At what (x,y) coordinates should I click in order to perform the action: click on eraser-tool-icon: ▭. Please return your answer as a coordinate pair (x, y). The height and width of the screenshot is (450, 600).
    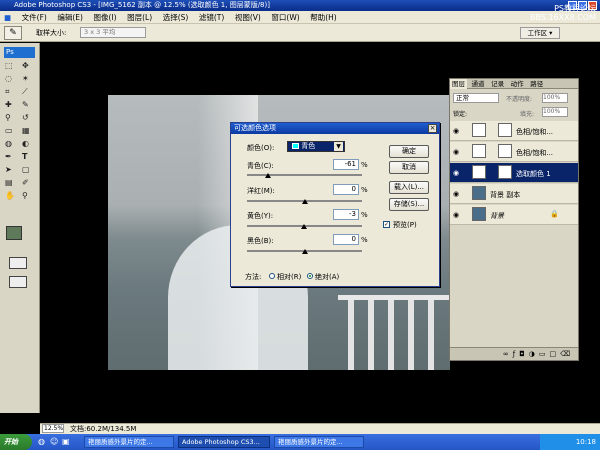
    Looking at the image, I should click on (12, 131).